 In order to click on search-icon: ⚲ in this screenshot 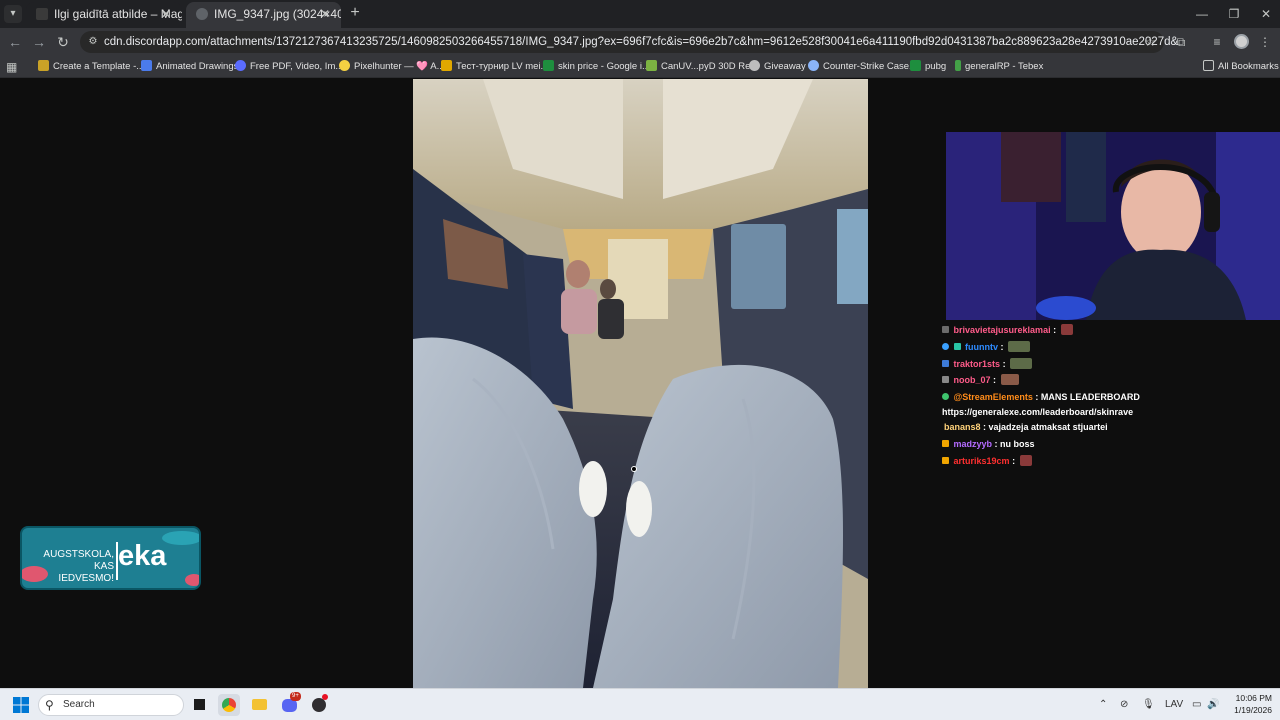, I will do `click(49, 705)`.